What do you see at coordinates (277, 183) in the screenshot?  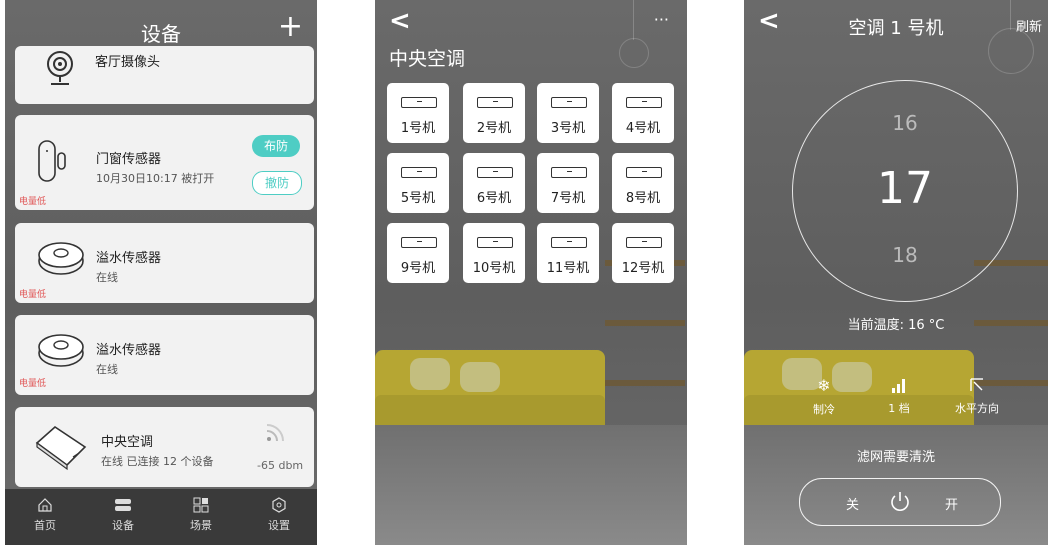 I see `disarm-button: 撤防` at bounding box center [277, 183].